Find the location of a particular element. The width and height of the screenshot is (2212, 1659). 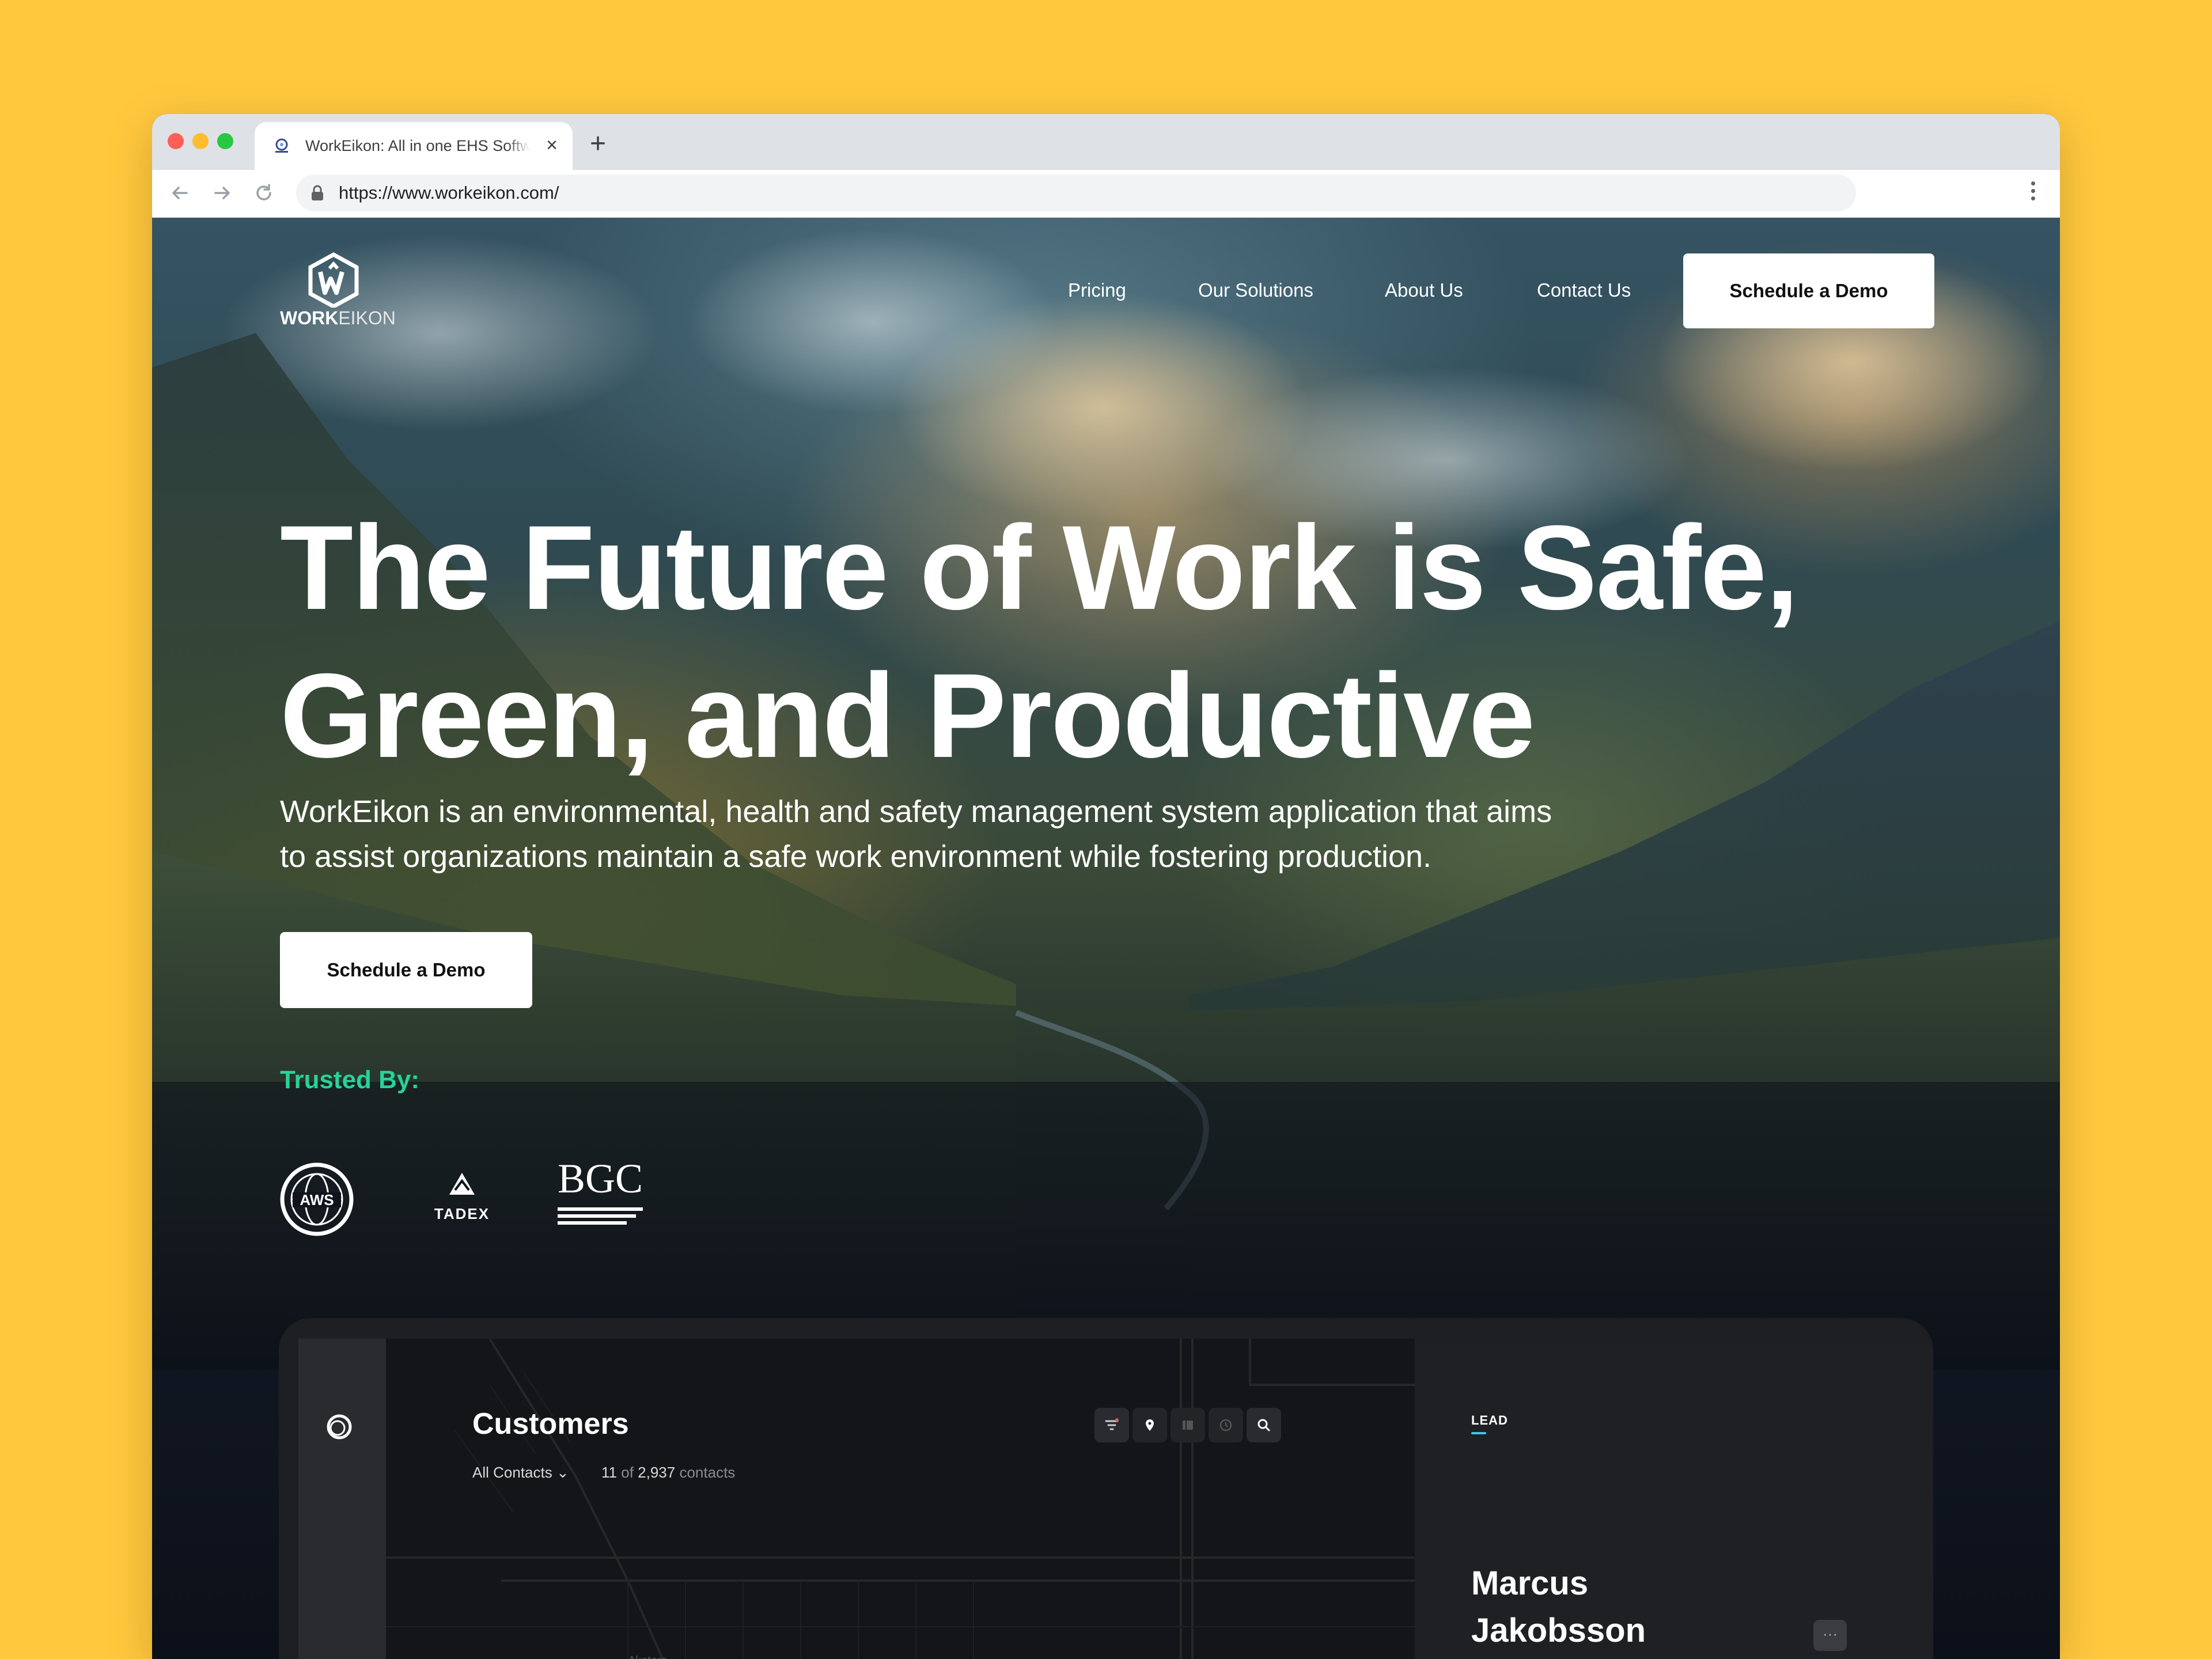

minimize-window-button is located at coordinates (200, 141).